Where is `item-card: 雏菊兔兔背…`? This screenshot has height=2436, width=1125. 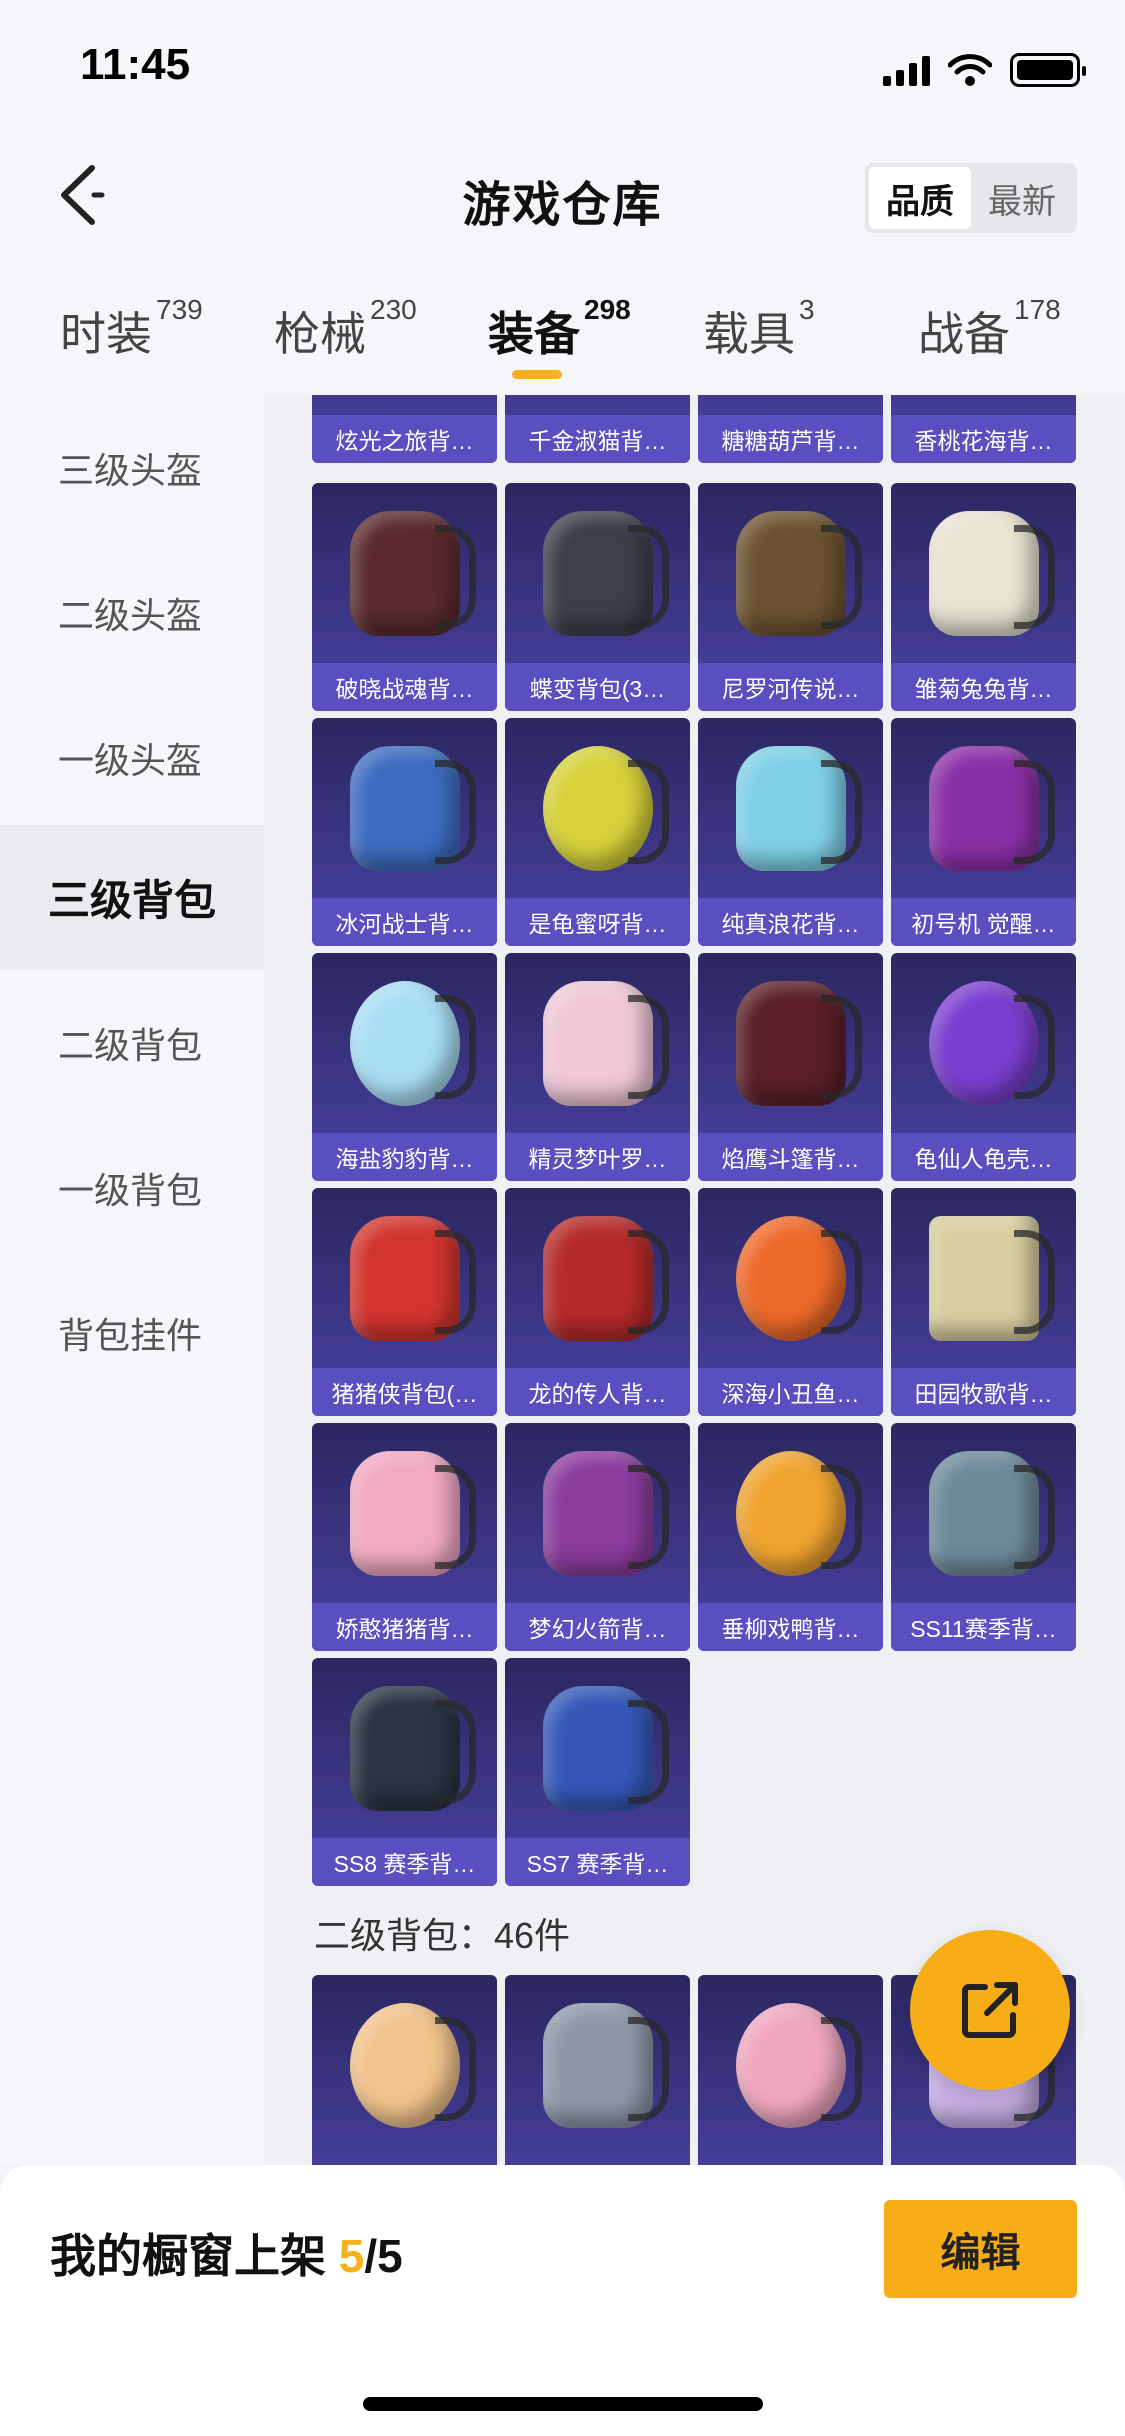 item-card: 雏菊兔兔背… is located at coordinates (983, 597).